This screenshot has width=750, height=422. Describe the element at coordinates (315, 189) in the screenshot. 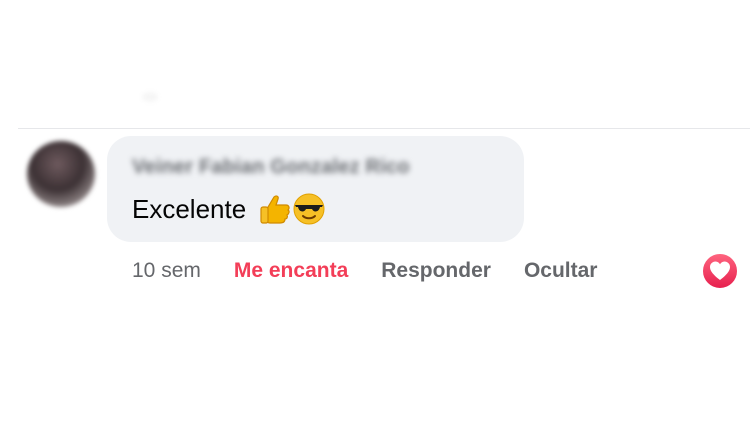

I see `comment-bubble: Veiner Fabian Gonzalez Rico Excelente` at that location.